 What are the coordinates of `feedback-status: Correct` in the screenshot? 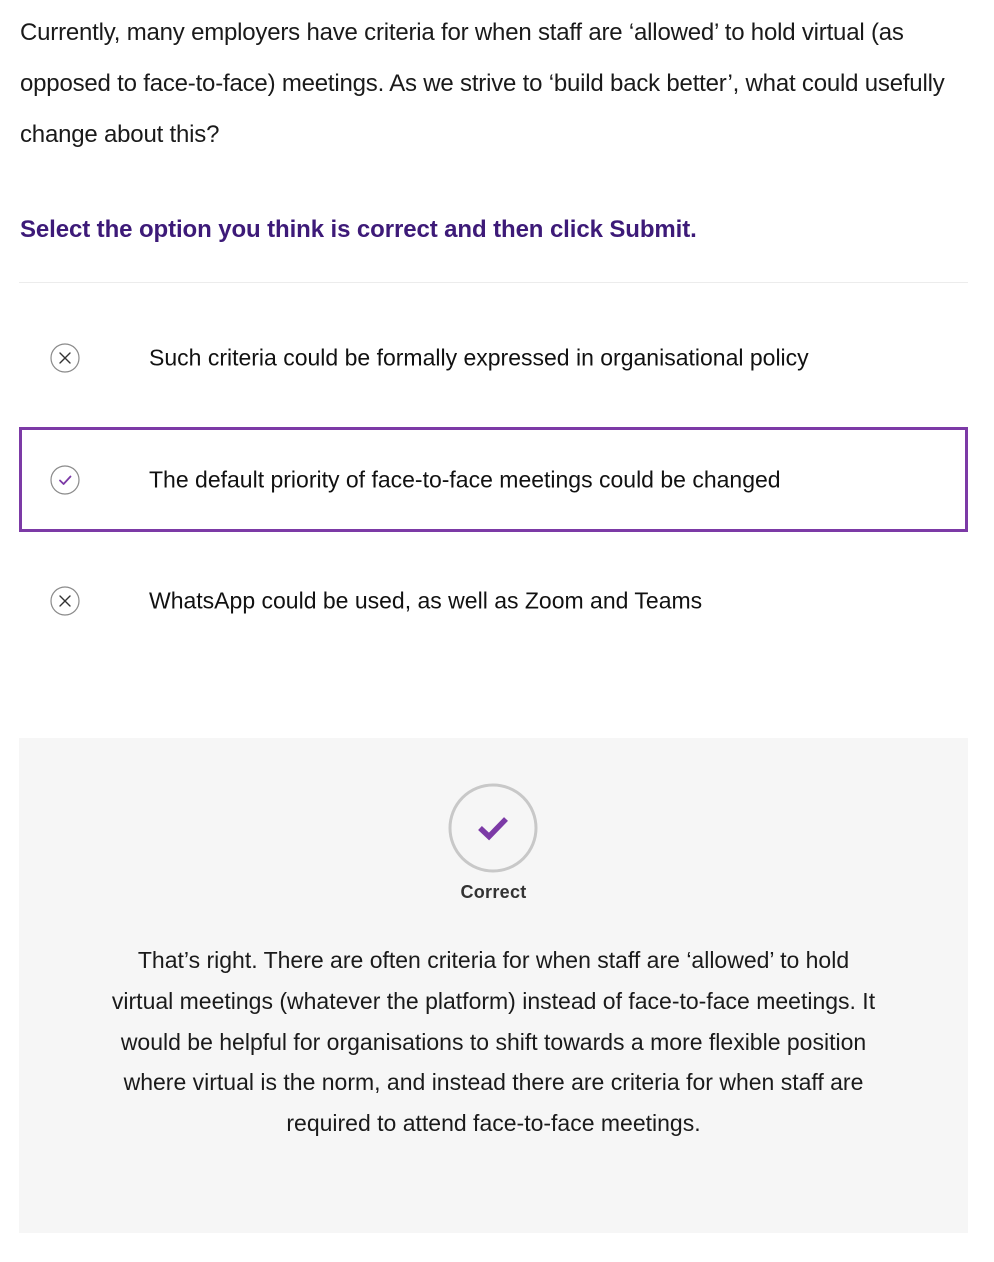 It's located at (493, 892).